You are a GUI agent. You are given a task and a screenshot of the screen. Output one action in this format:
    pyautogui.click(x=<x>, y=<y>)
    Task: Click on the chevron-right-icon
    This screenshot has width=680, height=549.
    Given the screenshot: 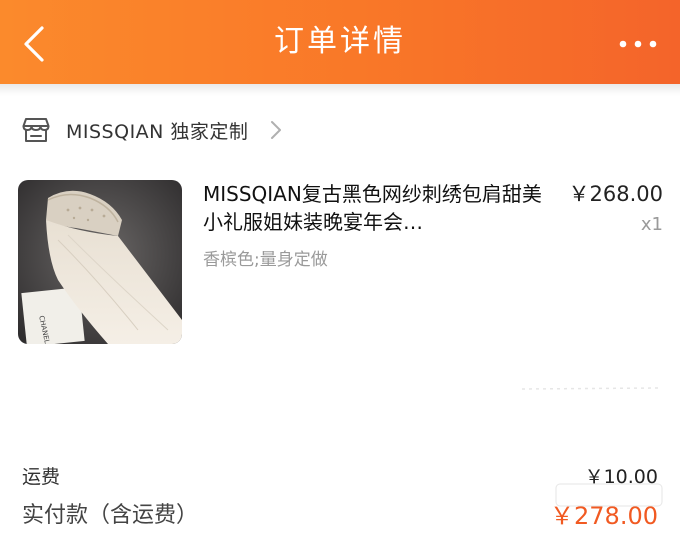 What is the action you would take?
    pyautogui.click(x=276, y=130)
    